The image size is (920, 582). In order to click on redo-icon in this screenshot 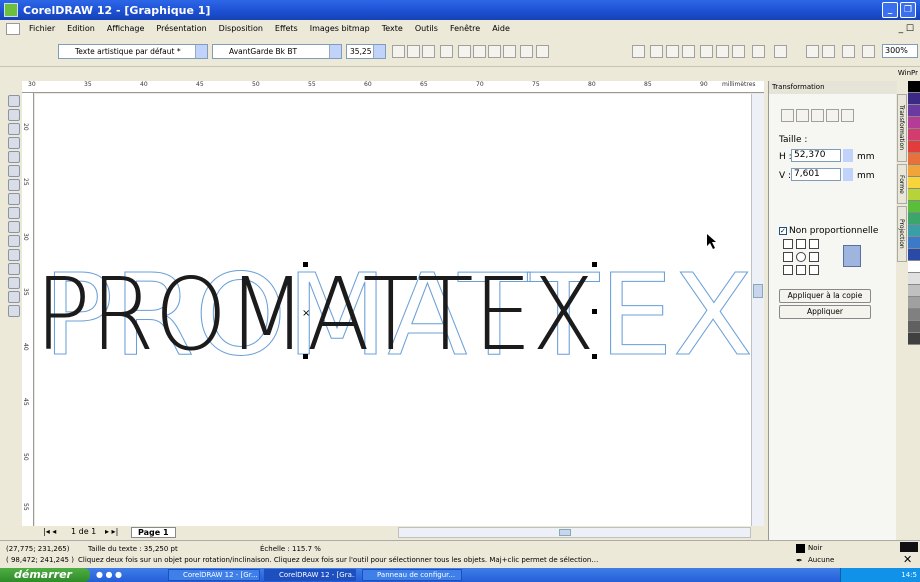, I will do `click(780, 51)`.